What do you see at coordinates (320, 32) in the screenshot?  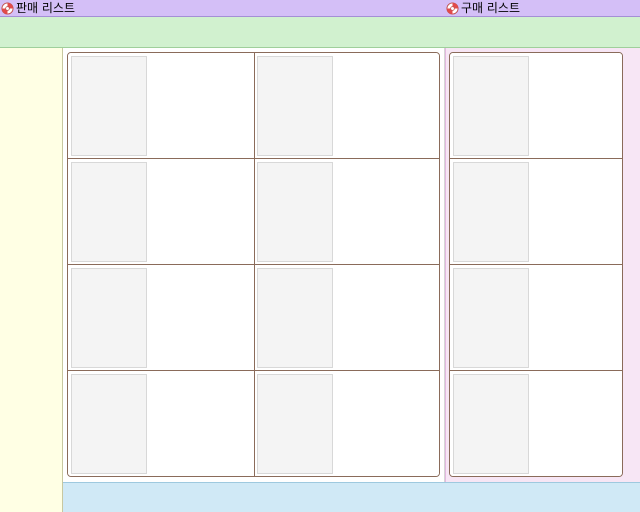 I see `toolbar-strip` at bounding box center [320, 32].